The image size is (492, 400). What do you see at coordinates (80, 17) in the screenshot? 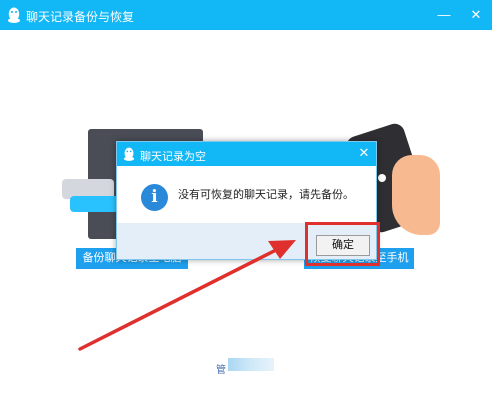
I see `window-title: 聊天记录备份与恢复` at bounding box center [80, 17].